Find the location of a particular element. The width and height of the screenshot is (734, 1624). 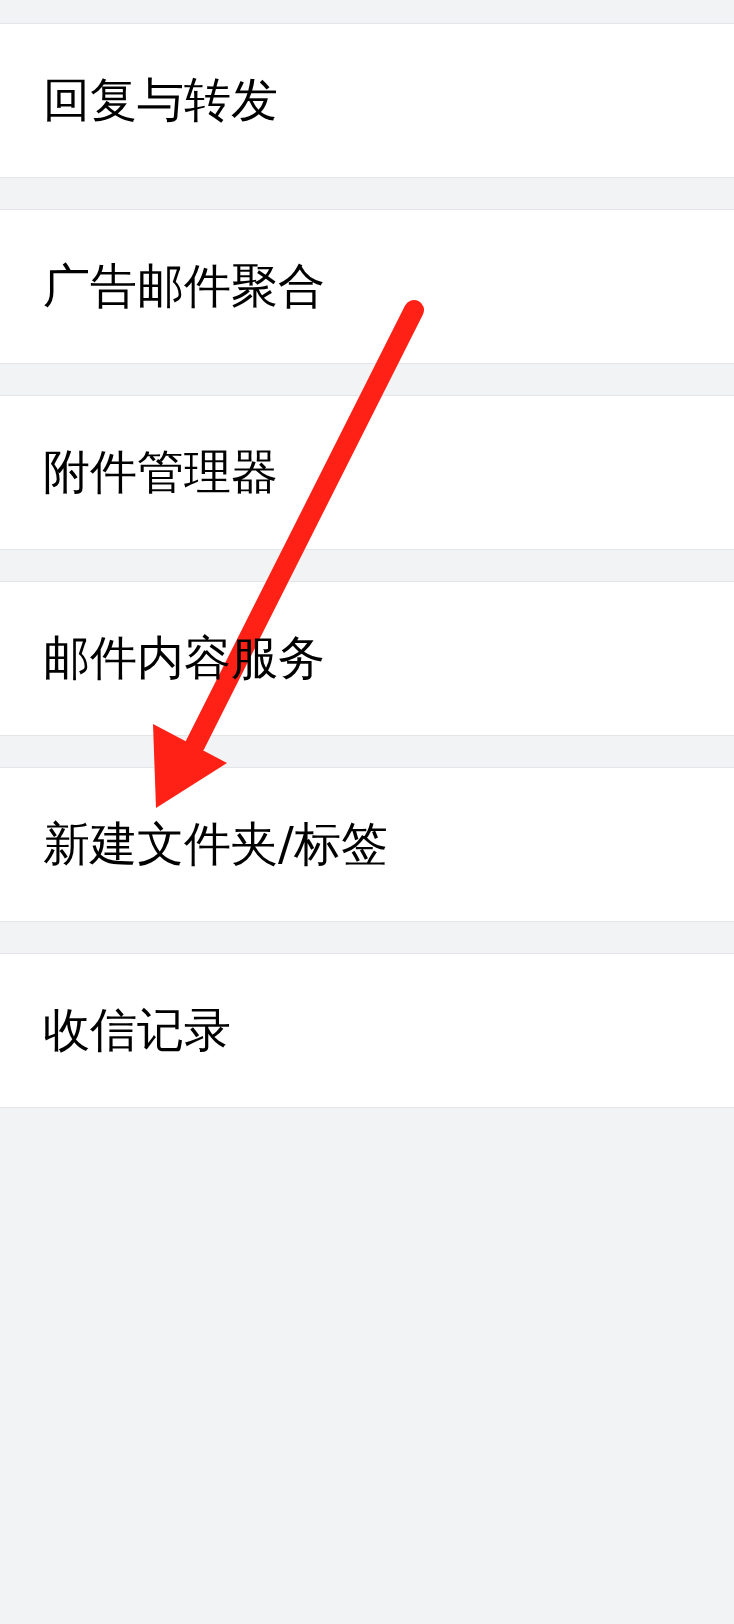

menu-item: 收信记录 is located at coordinates (367, 1030).